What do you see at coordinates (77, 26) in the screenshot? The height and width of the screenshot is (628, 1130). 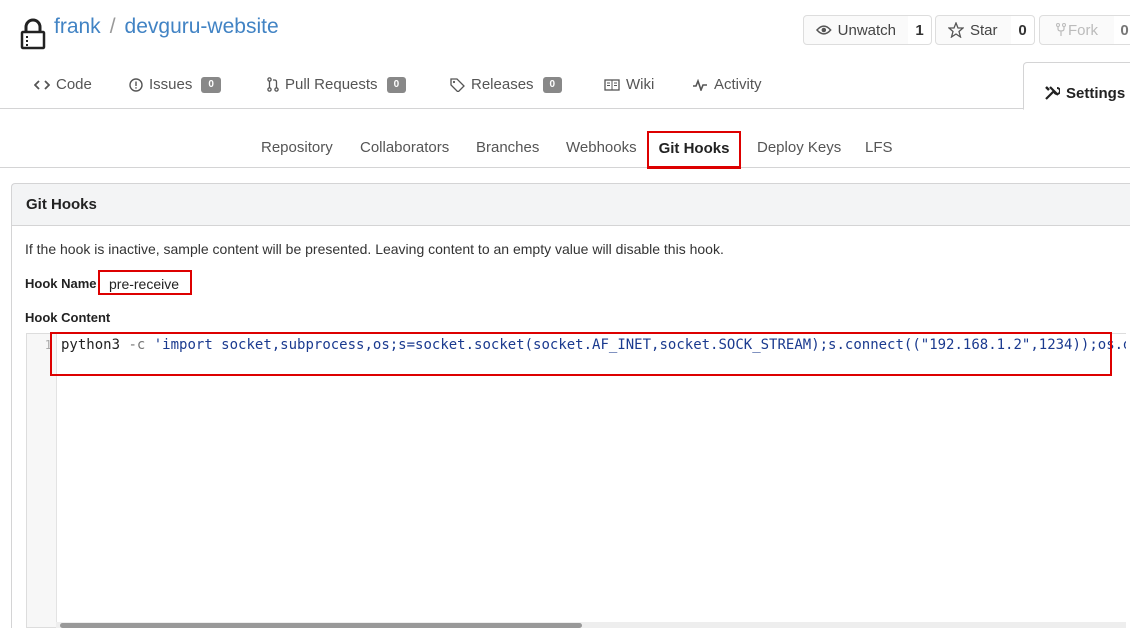 I see `repo-owner-link: frank` at bounding box center [77, 26].